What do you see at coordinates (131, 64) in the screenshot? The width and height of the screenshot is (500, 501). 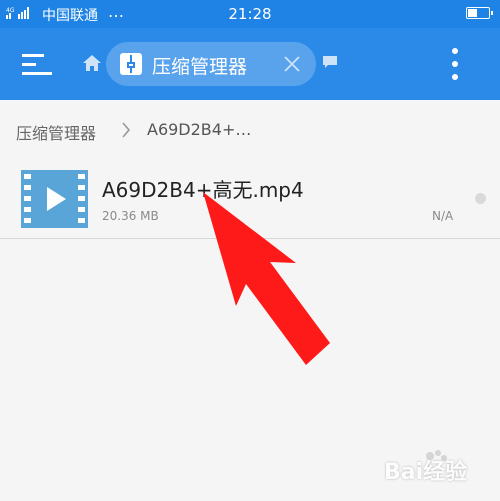 I see `archive-icon` at bounding box center [131, 64].